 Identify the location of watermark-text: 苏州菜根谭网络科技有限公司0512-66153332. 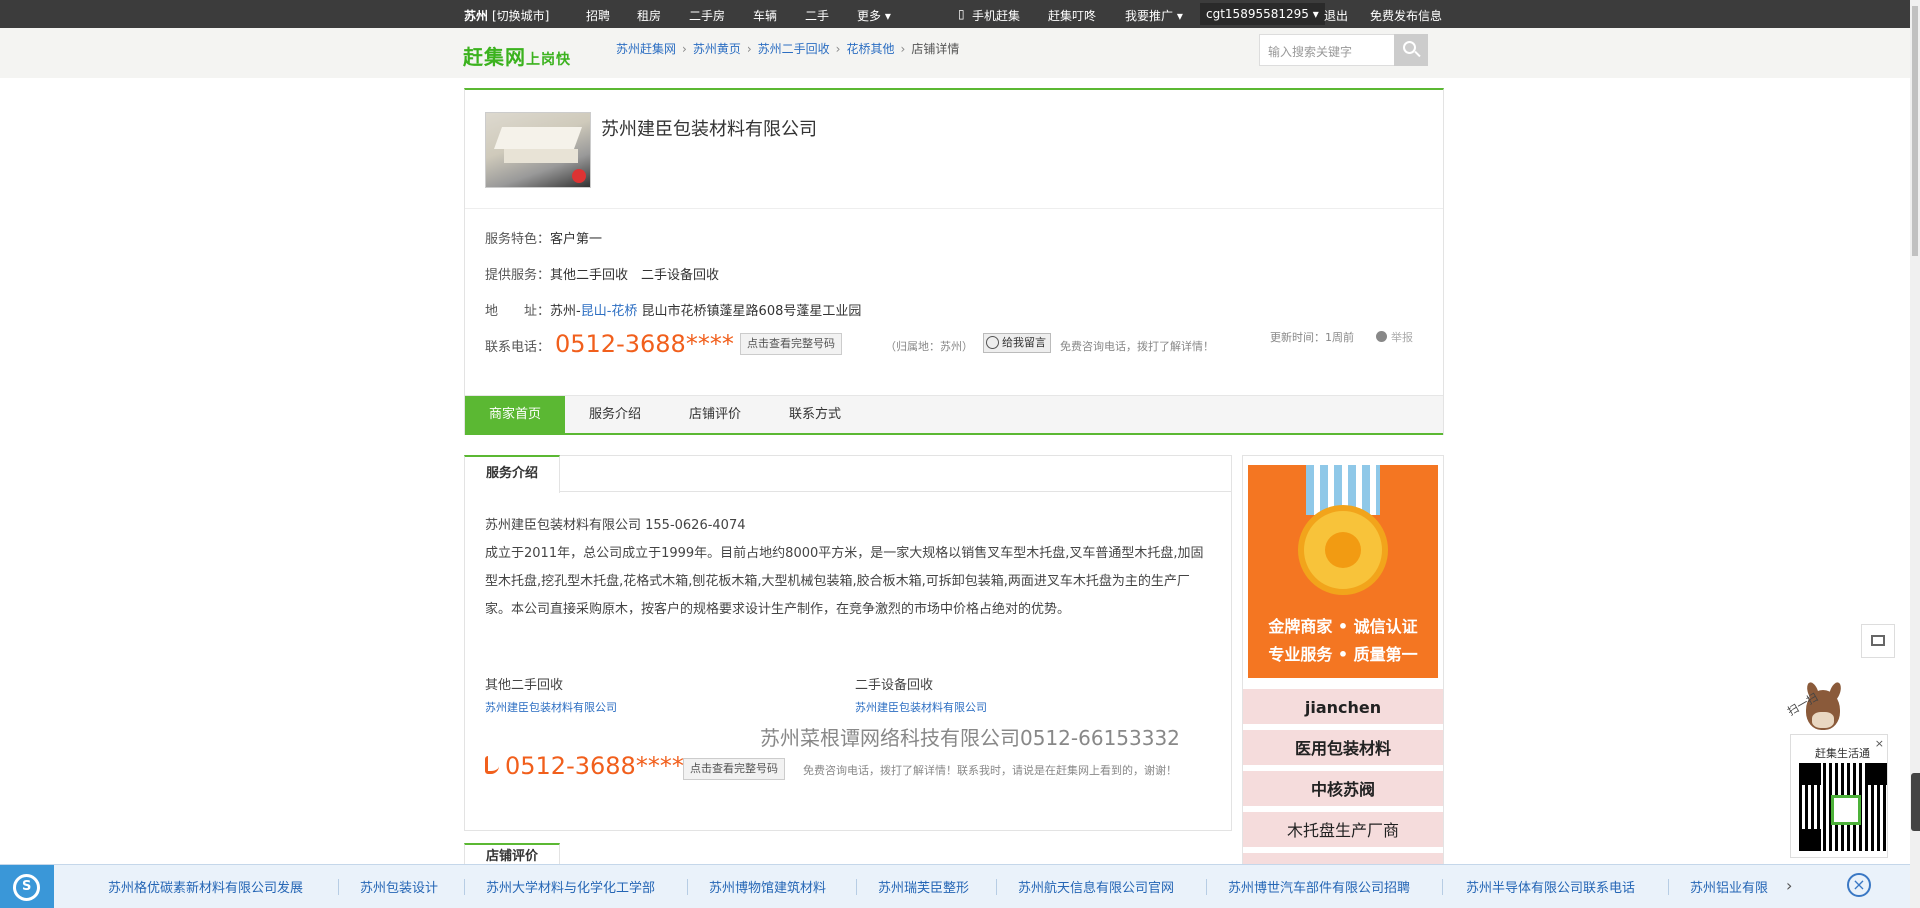
(970, 738).